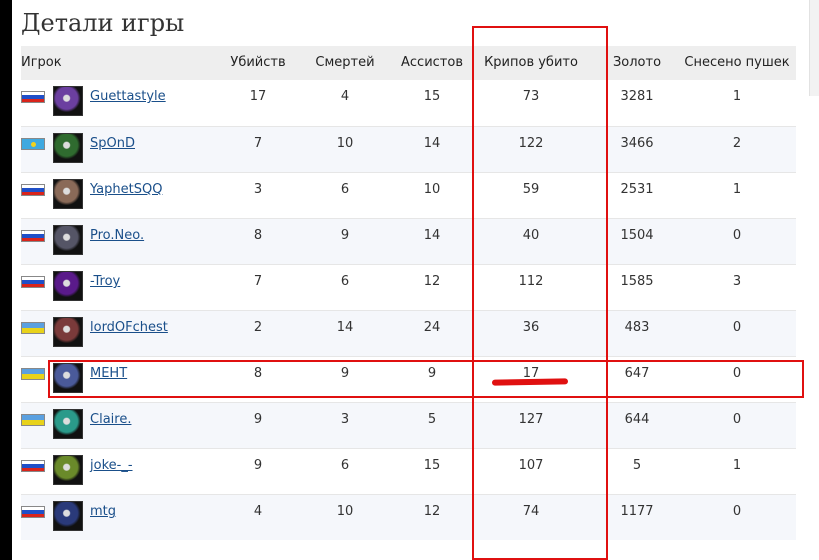  What do you see at coordinates (105, 282) in the screenshot?
I see `player-name-link: -Troy` at bounding box center [105, 282].